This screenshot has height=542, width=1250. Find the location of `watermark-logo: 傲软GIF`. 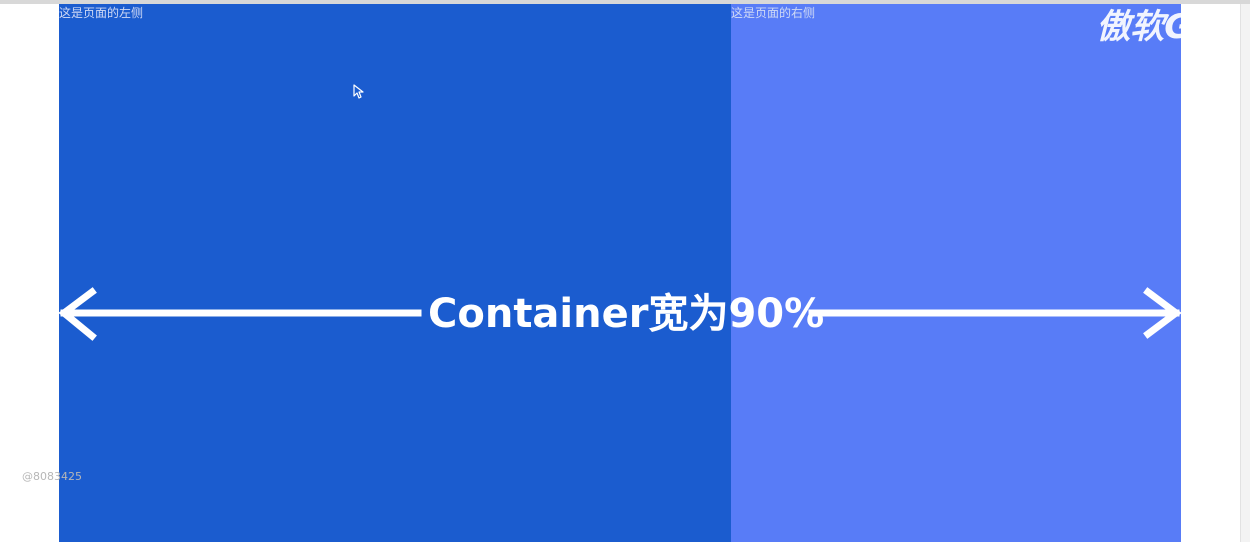

watermark-logo: 傲软GIF is located at coordinates (1162, 27).